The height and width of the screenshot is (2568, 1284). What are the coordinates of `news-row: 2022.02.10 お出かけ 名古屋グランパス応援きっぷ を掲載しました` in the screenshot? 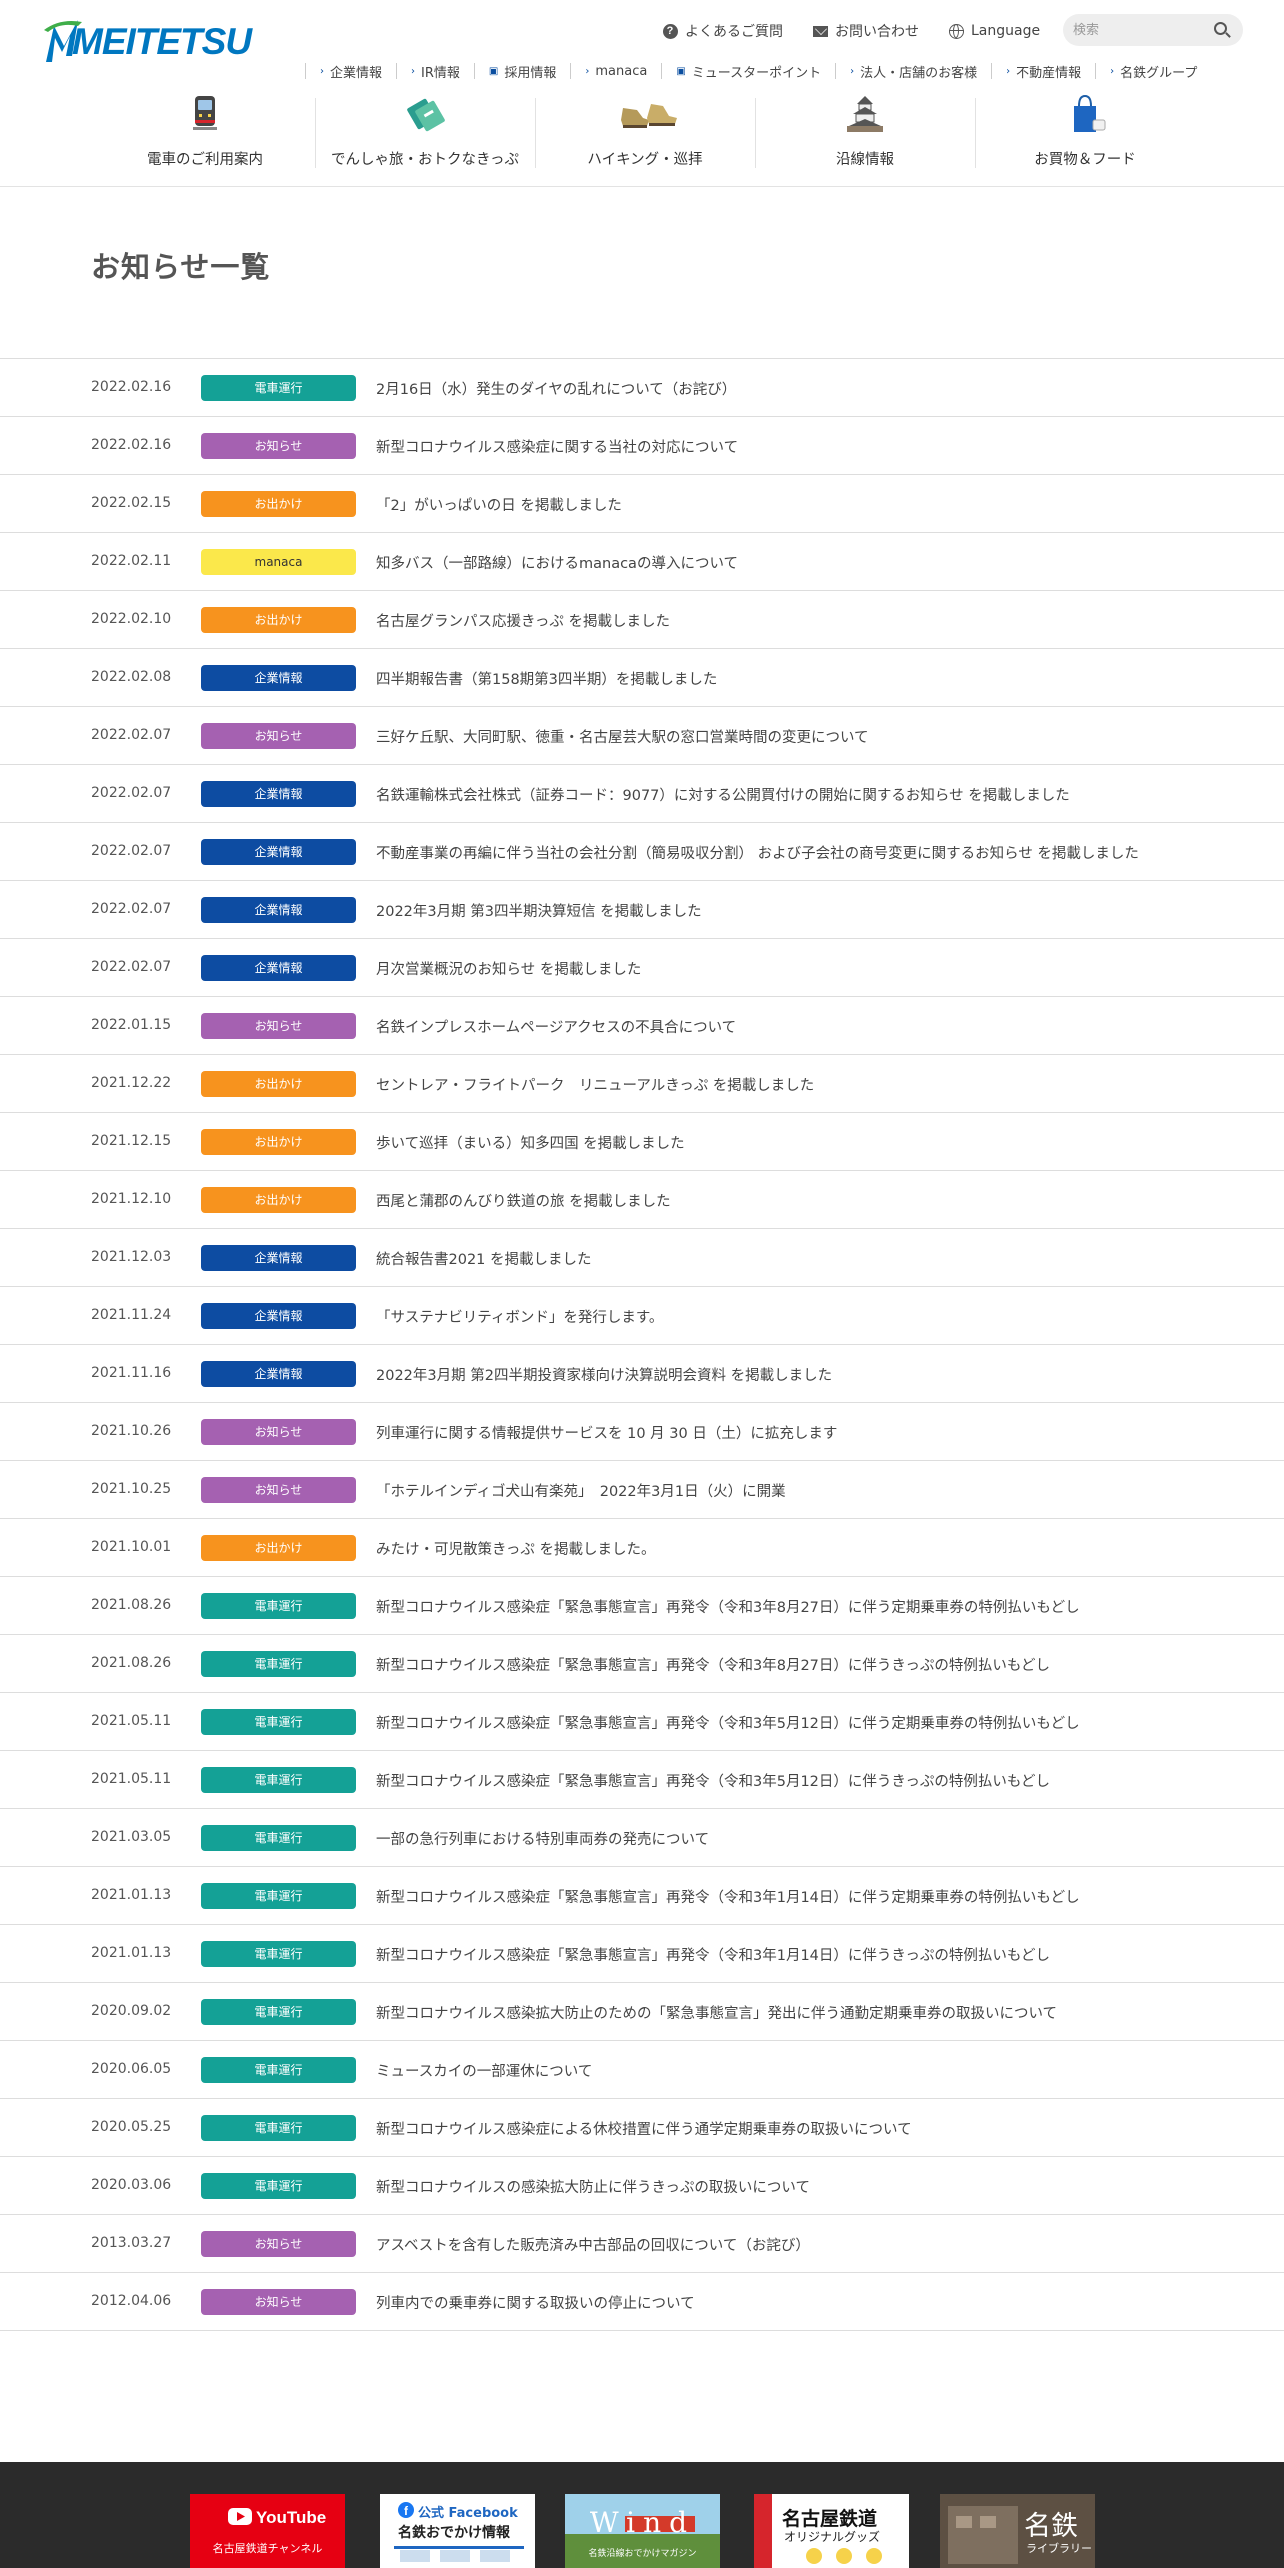 It's located at (642, 620).